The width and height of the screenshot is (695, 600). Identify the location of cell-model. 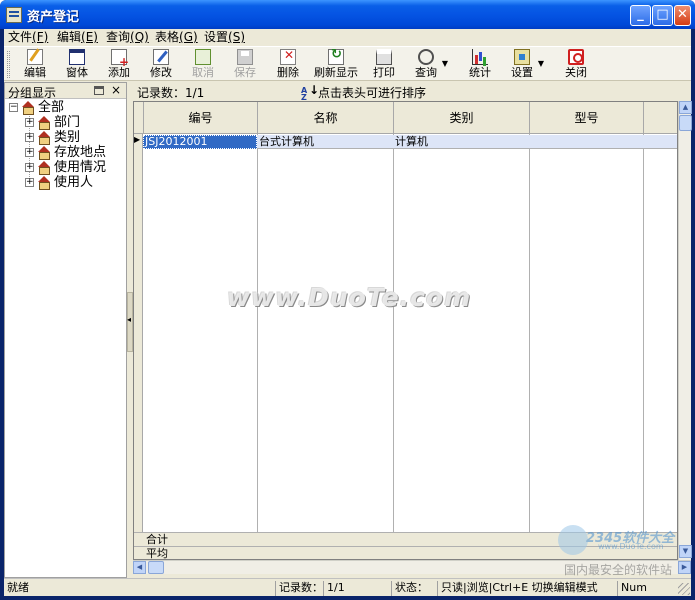
(586, 142).